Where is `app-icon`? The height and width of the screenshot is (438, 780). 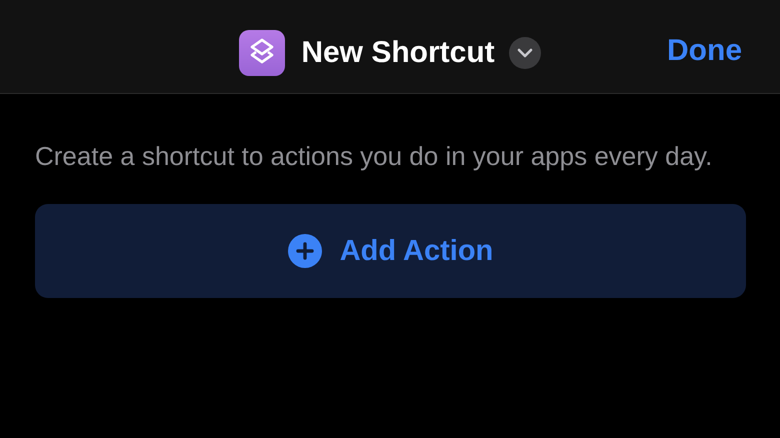
app-icon is located at coordinates (262, 53).